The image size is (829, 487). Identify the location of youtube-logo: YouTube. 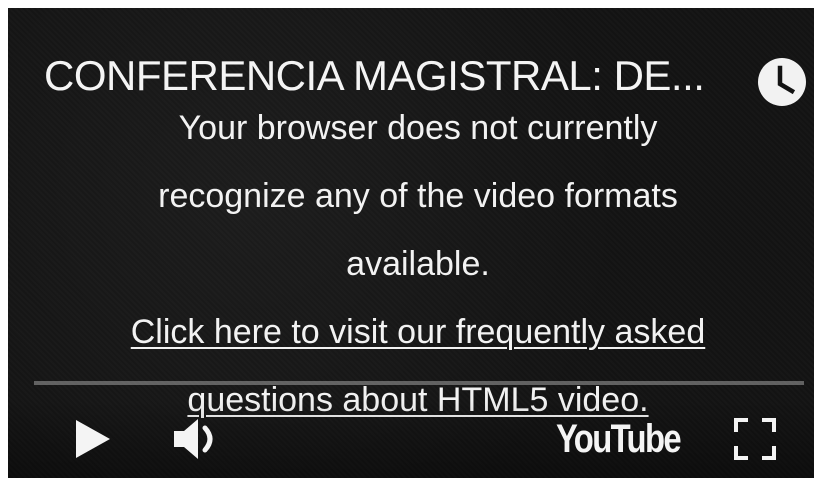
(619, 439).